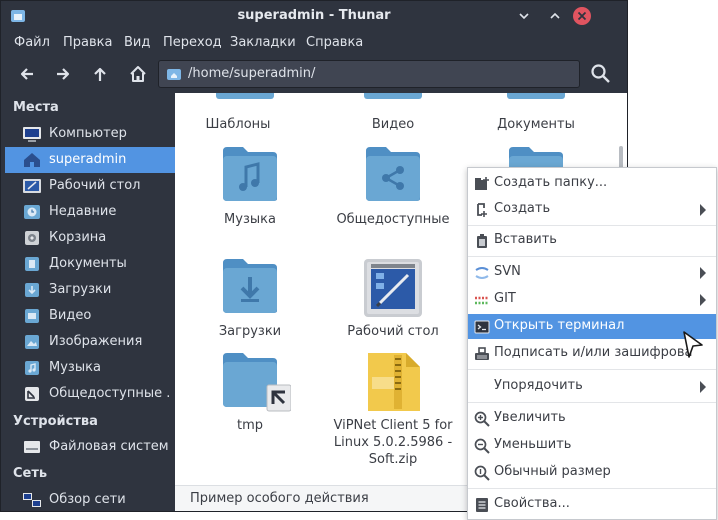  What do you see at coordinates (32, 134) in the screenshot?
I see `computer-icon` at bounding box center [32, 134].